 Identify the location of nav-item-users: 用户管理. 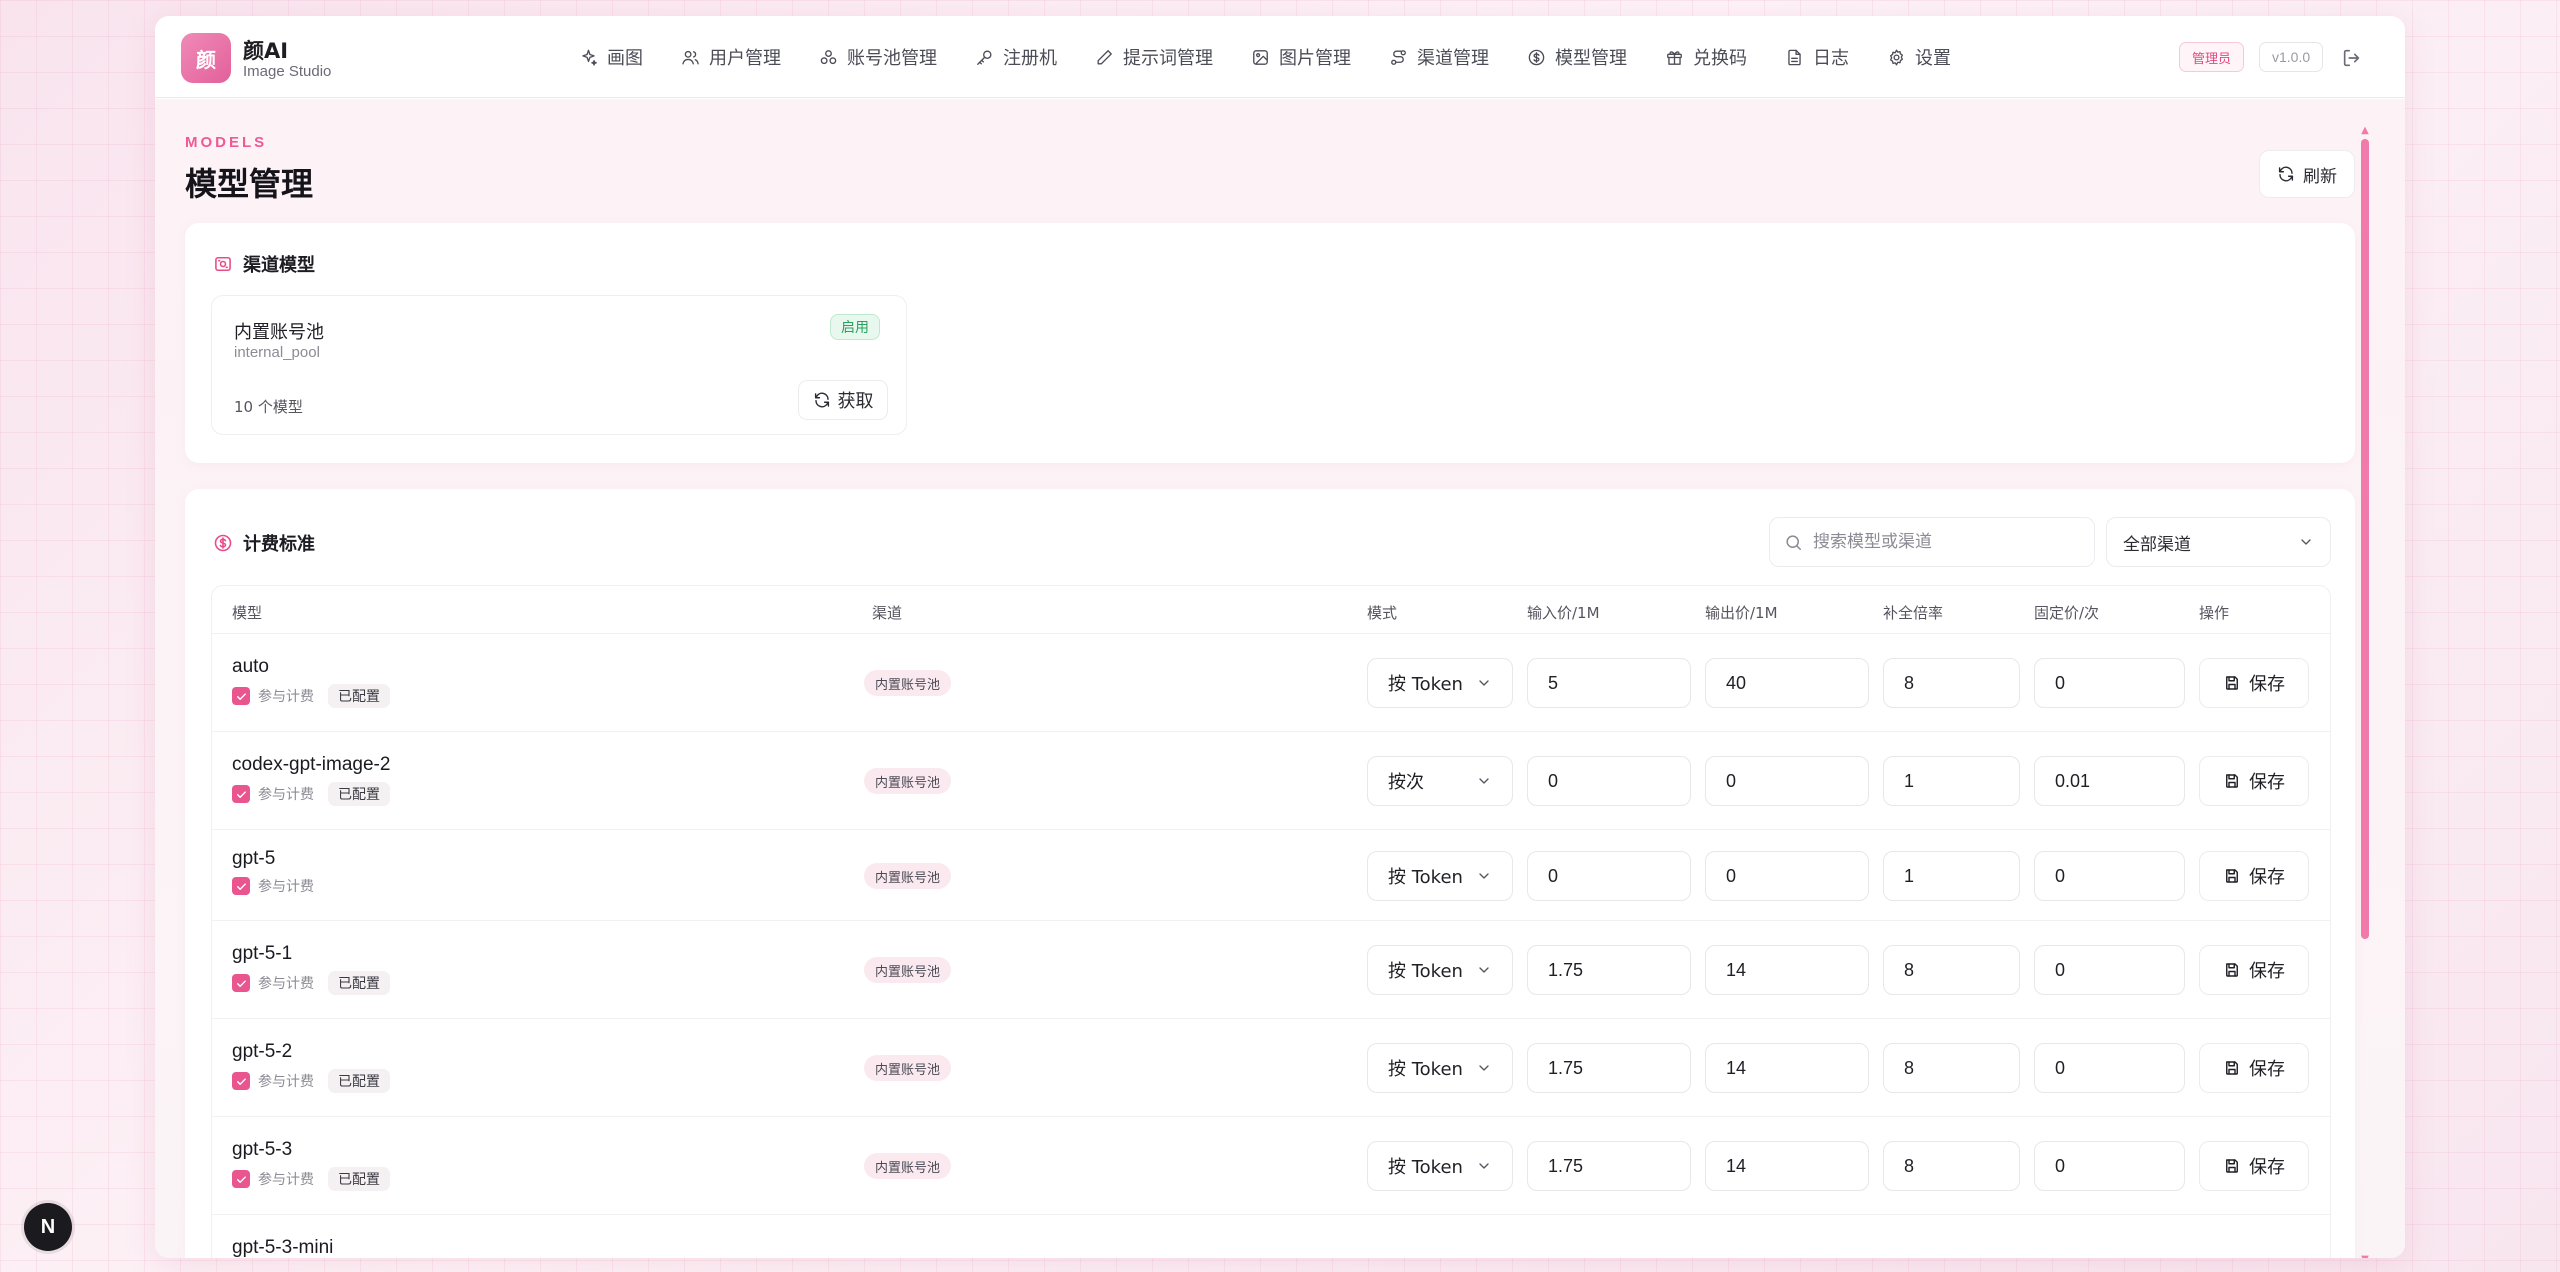
(731, 57).